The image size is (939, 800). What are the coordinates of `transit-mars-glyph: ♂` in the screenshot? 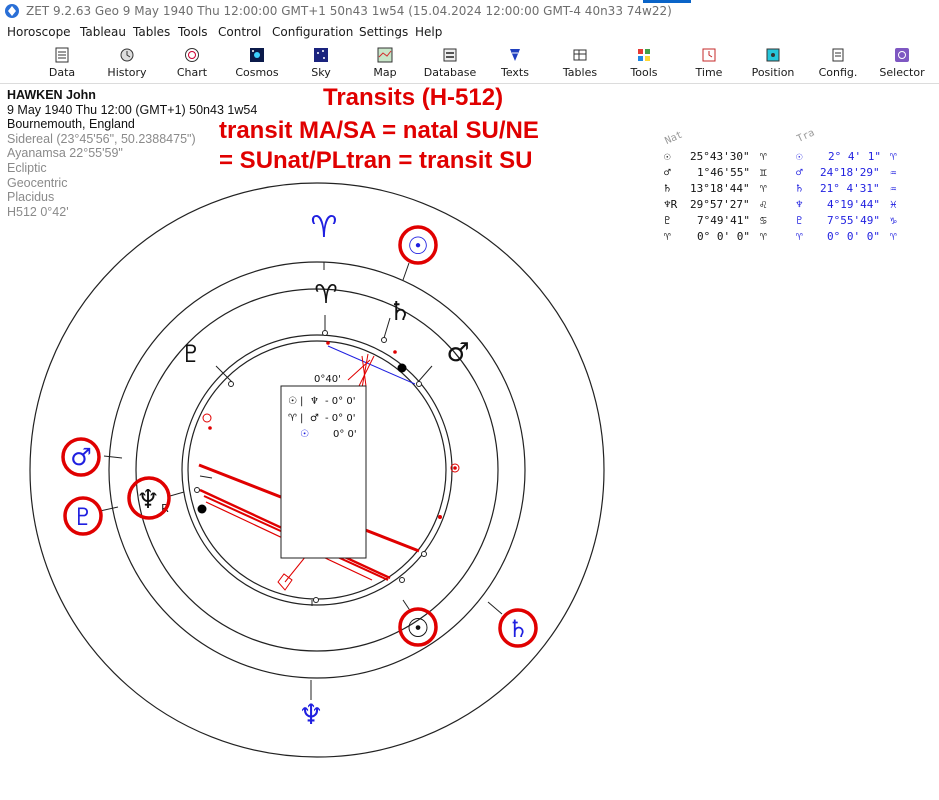 It's located at (81, 457).